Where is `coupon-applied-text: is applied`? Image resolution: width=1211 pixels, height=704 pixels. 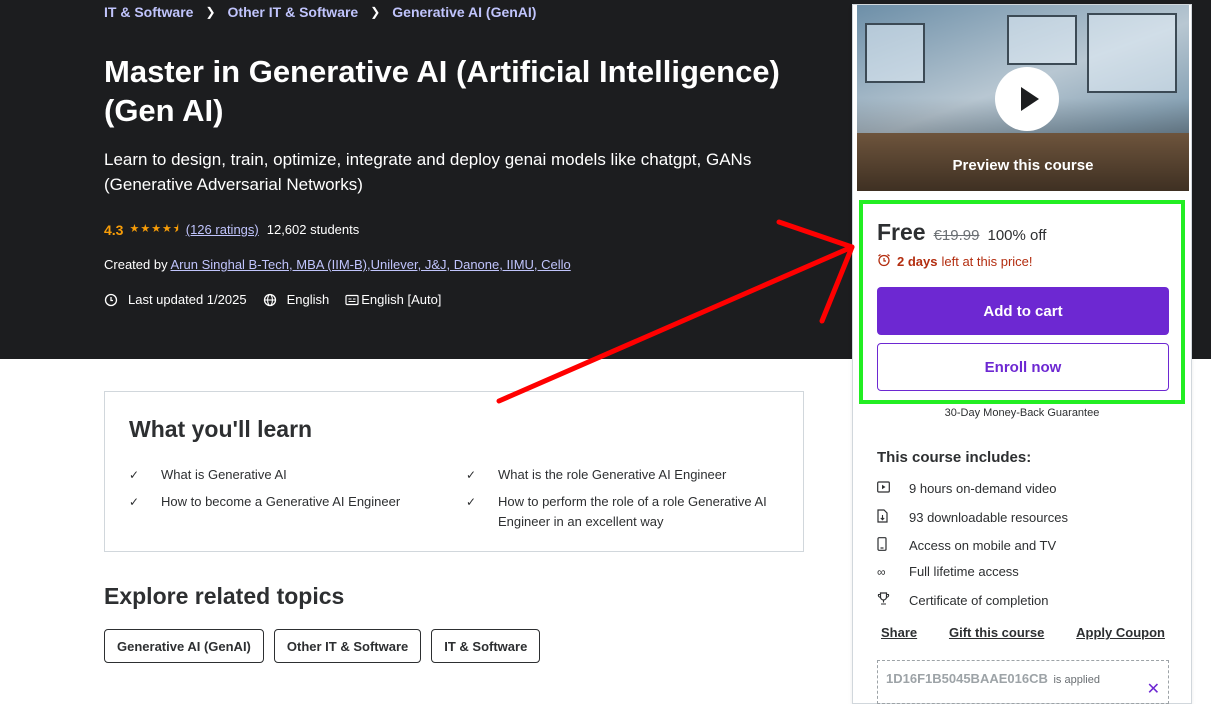 coupon-applied-text: is applied is located at coordinates (1076, 680).